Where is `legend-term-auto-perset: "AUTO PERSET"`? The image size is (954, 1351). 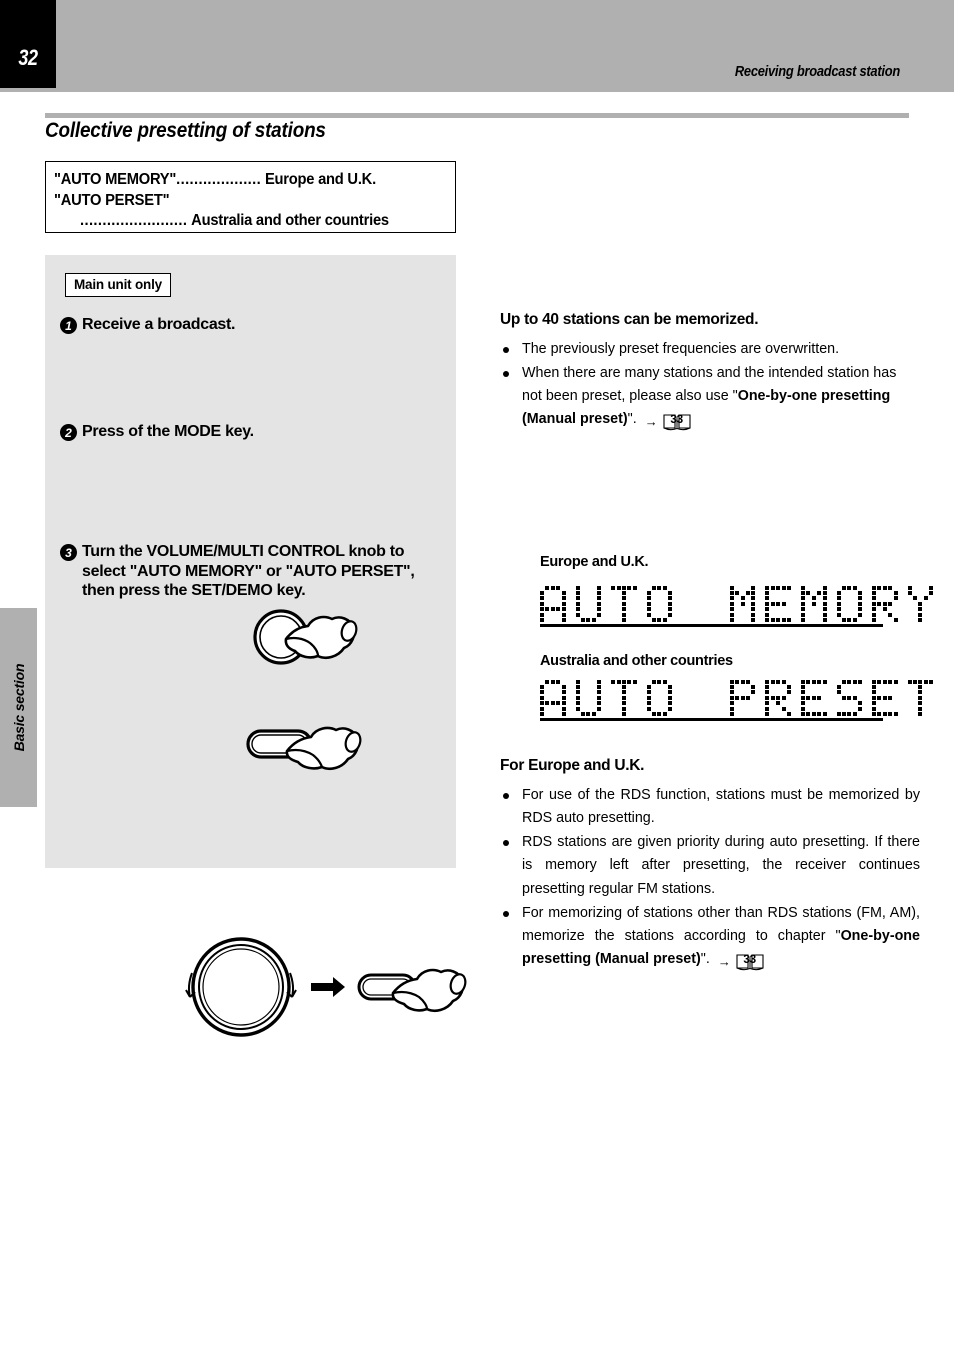
legend-term-auto-perset: "AUTO PERSET" is located at coordinates (112, 200).